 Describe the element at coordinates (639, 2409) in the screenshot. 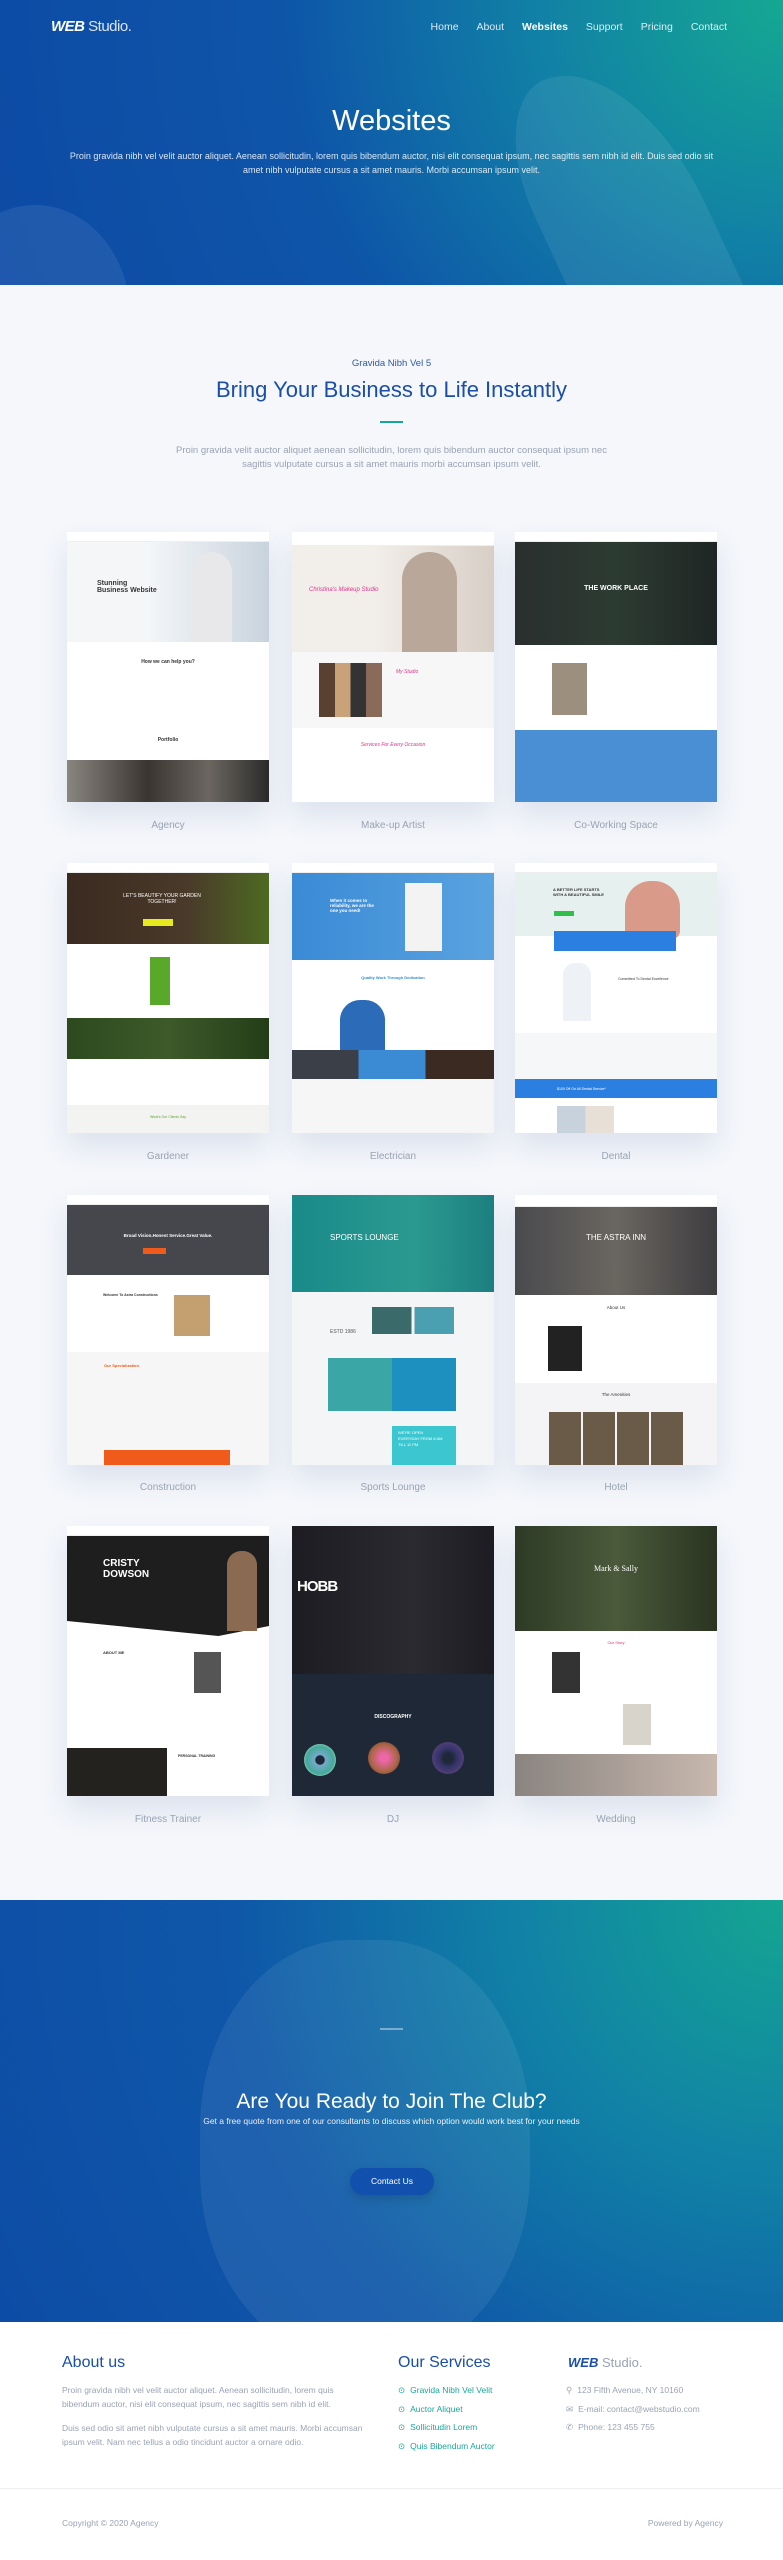

I see `email: E-mail: contact@webstudio.com` at that location.